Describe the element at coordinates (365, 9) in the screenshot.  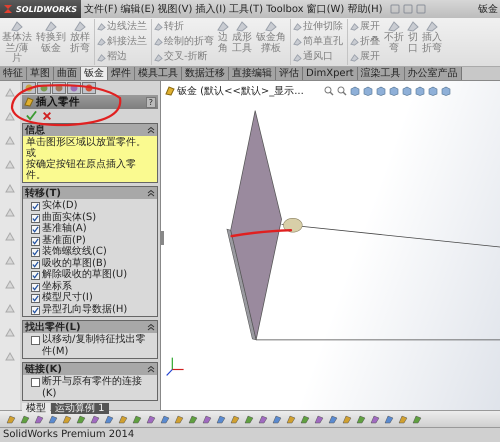
I see `menu-item: 帮助(H)` at that location.